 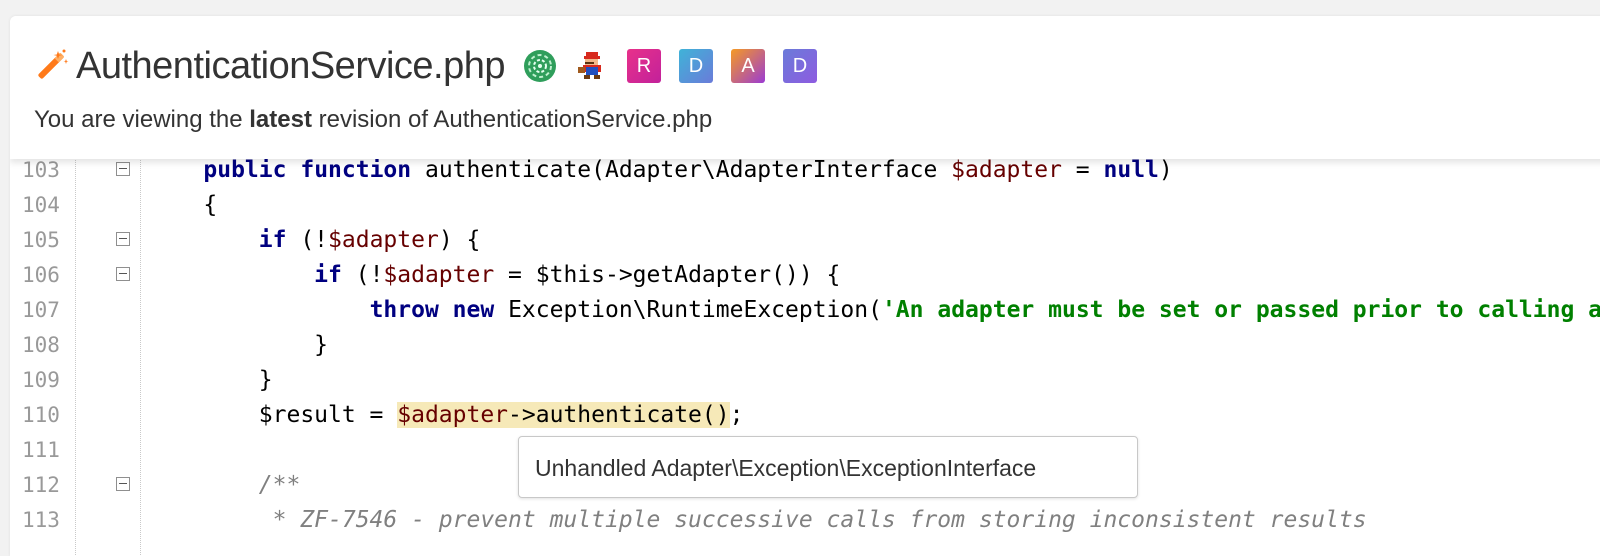 What do you see at coordinates (369, 240) in the screenshot?
I see `code-text: if (!$adapter) {` at bounding box center [369, 240].